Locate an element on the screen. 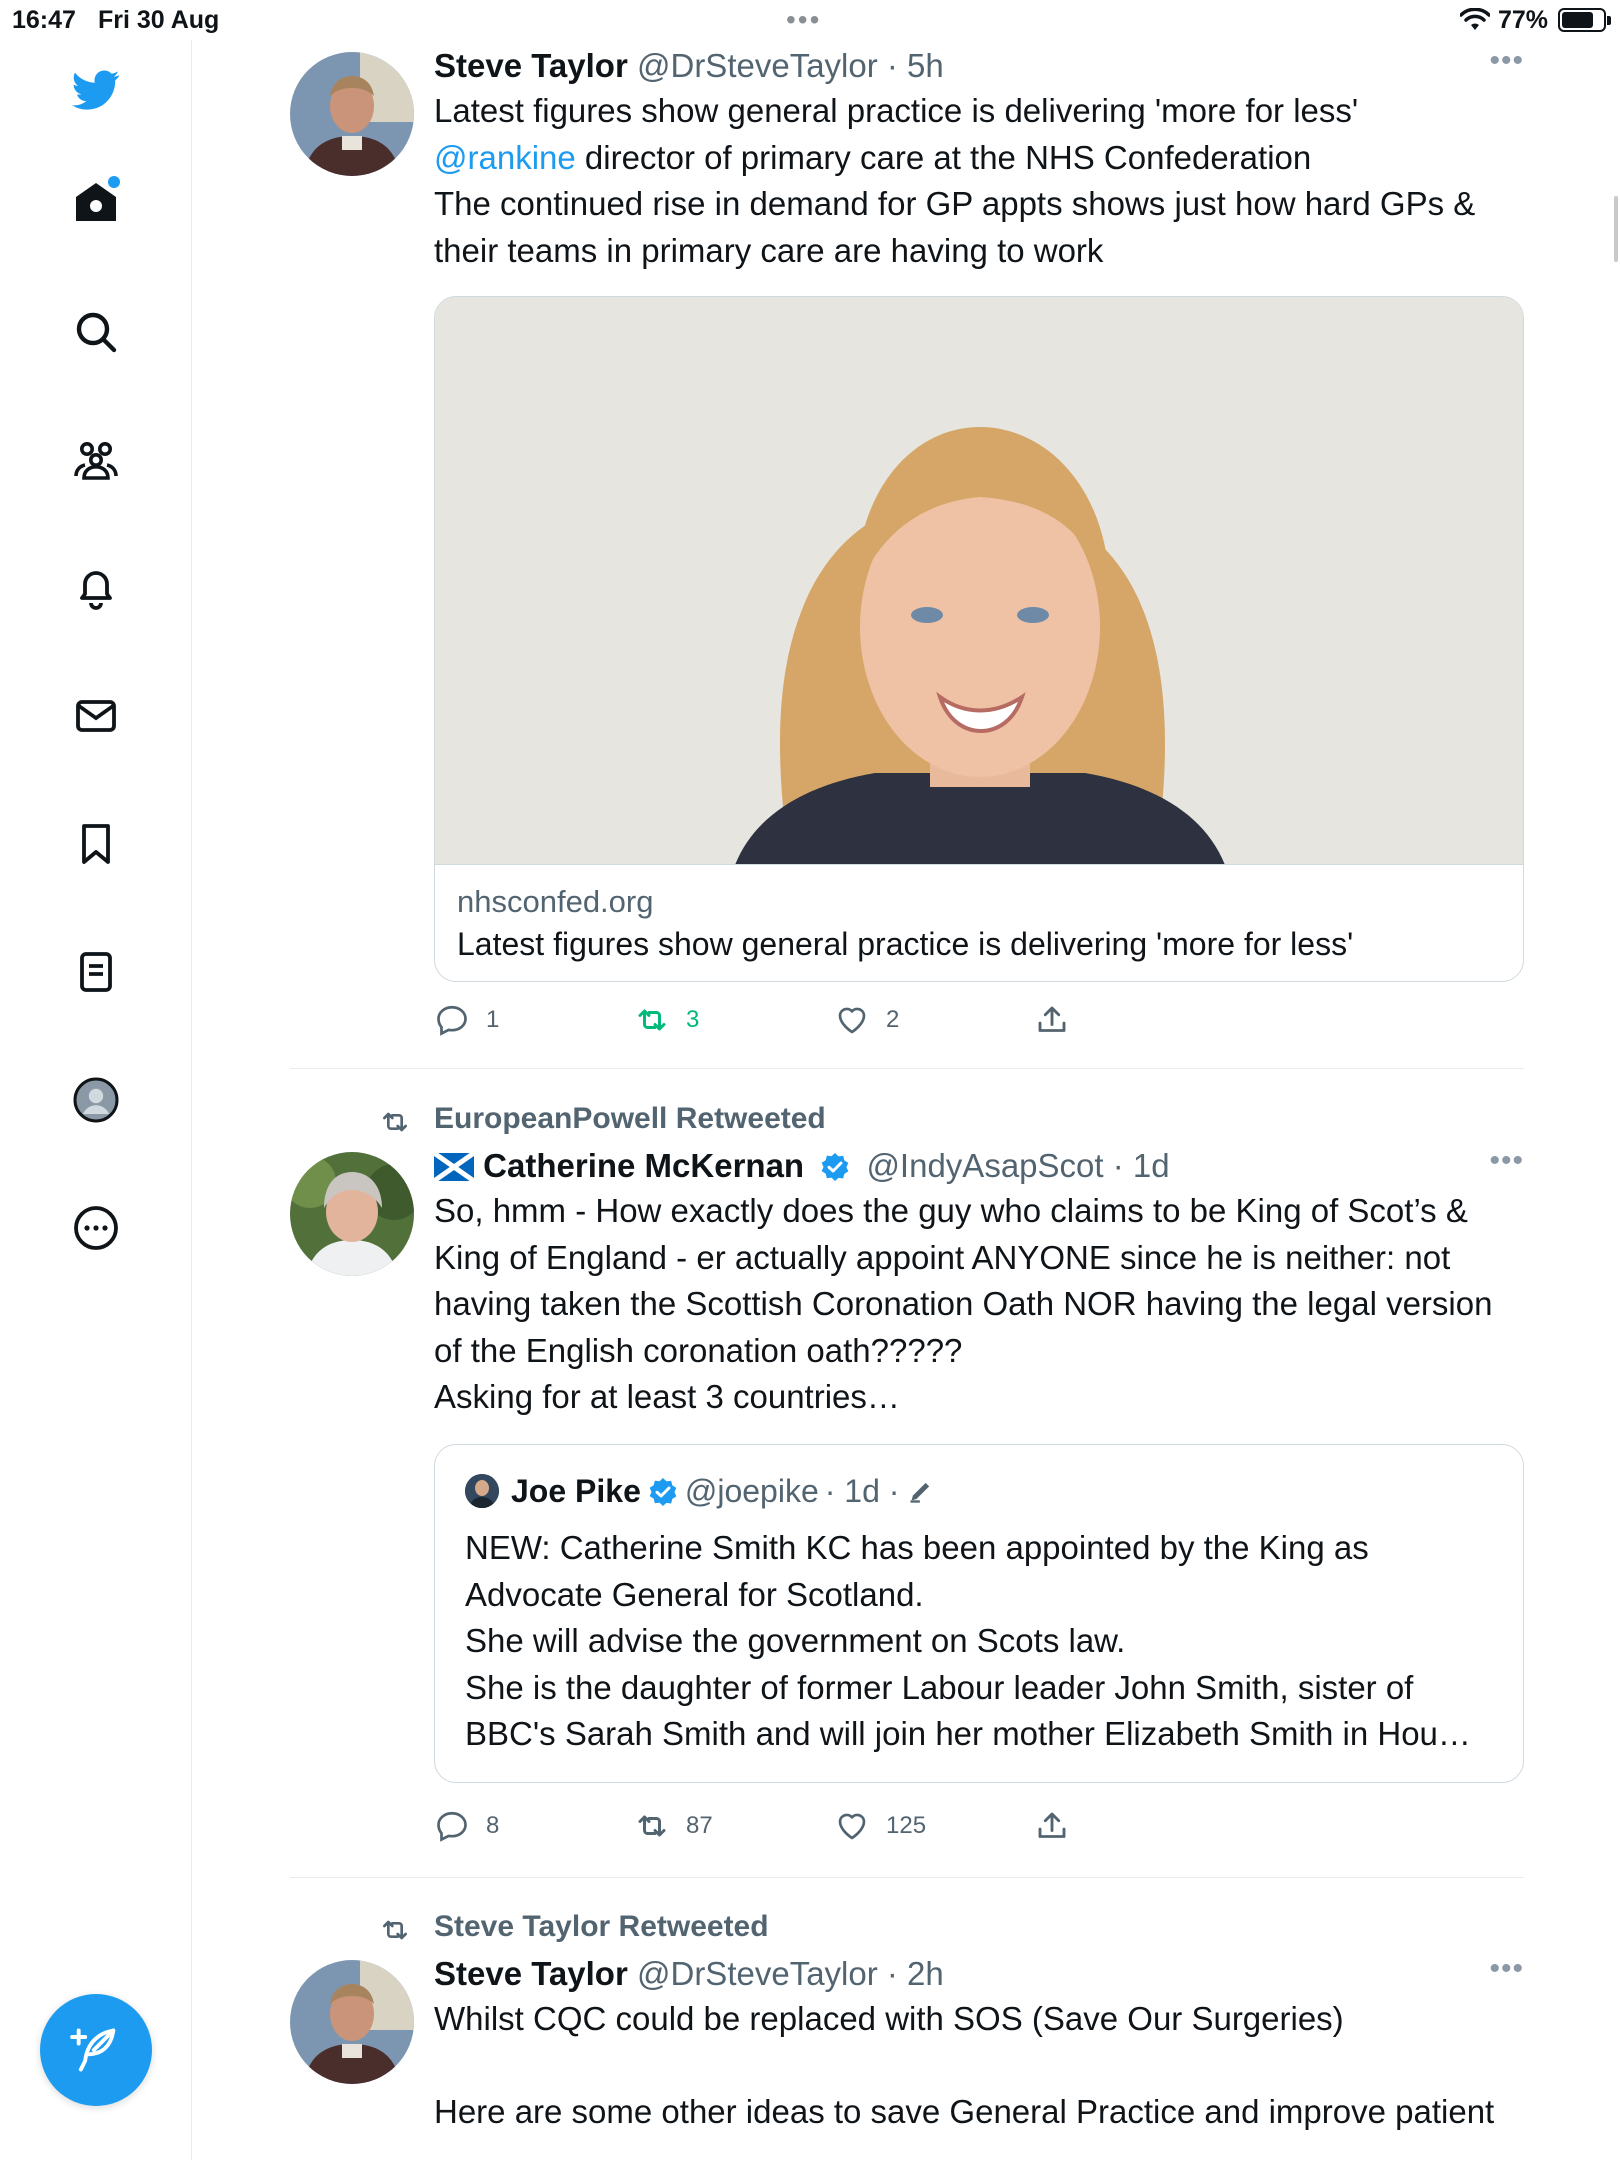 The width and height of the screenshot is (1620, 2160). like-button: 2 is located at coordinates (866, 1020).